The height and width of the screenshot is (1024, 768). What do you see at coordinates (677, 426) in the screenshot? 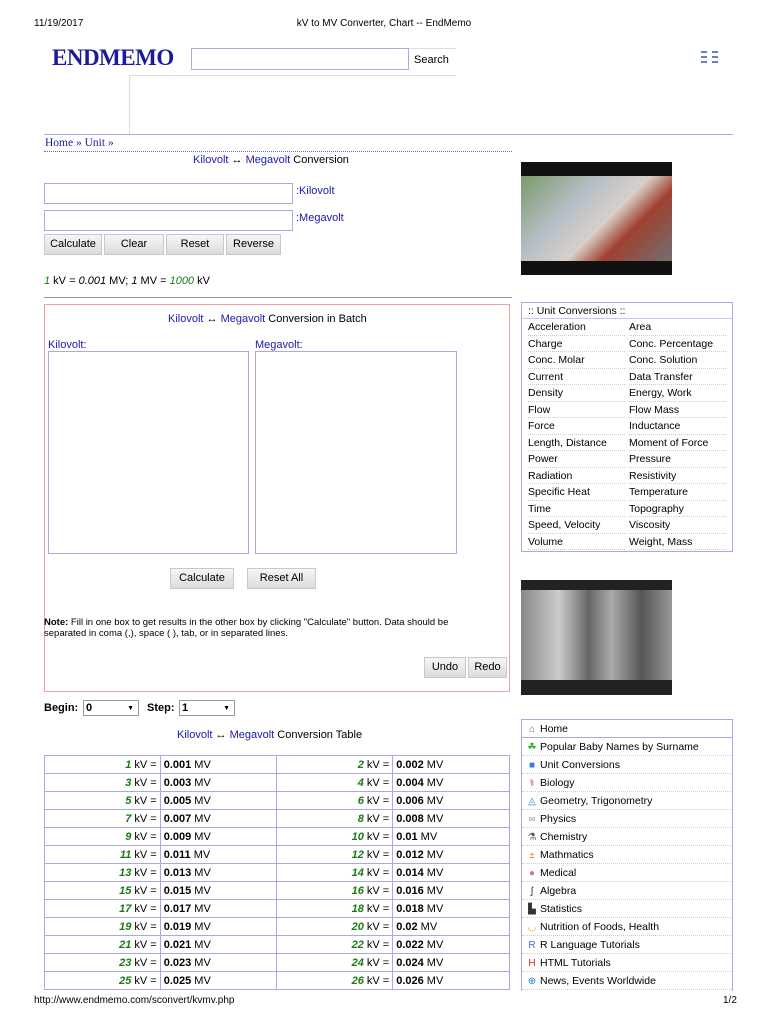
I see `unit-link: Inductance` at bounding box center [677, 426].